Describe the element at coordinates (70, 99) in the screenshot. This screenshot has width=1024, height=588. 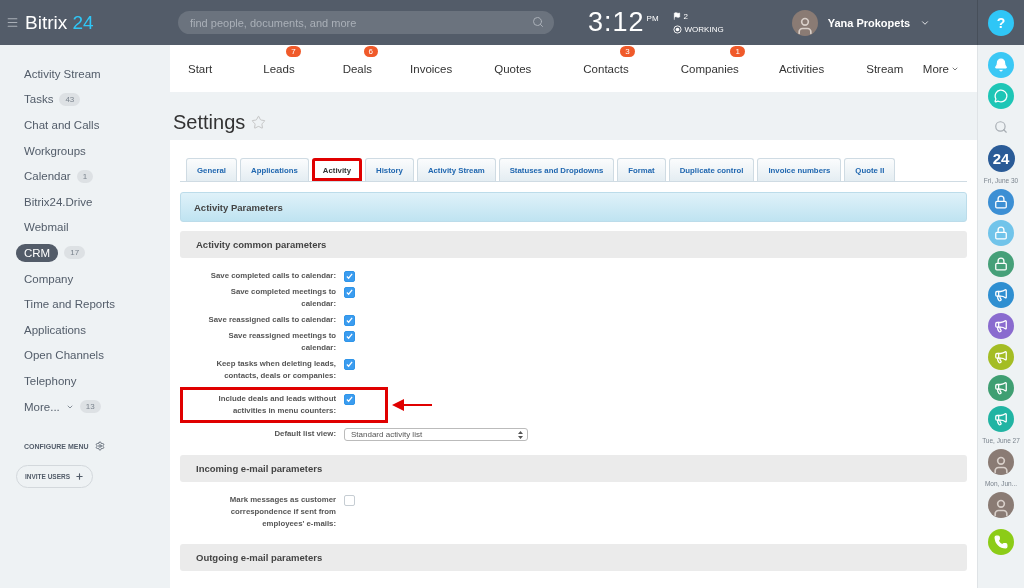
I see `count-badge: 43` at that location.